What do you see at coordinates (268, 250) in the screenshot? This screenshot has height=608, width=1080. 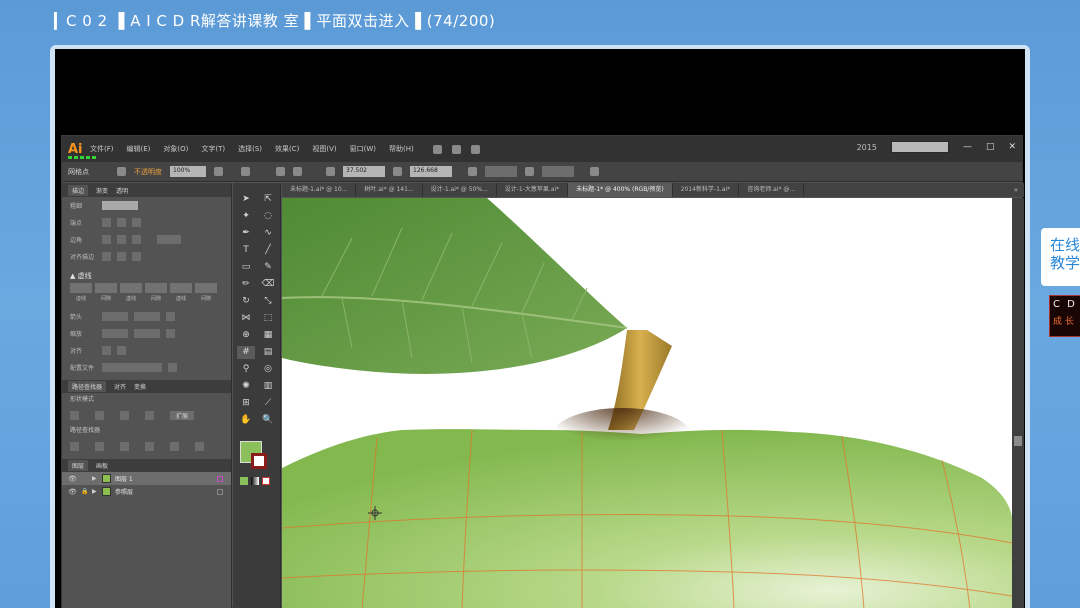 I see `line-tool-icon: ╱` at bounding box center [268, 250].